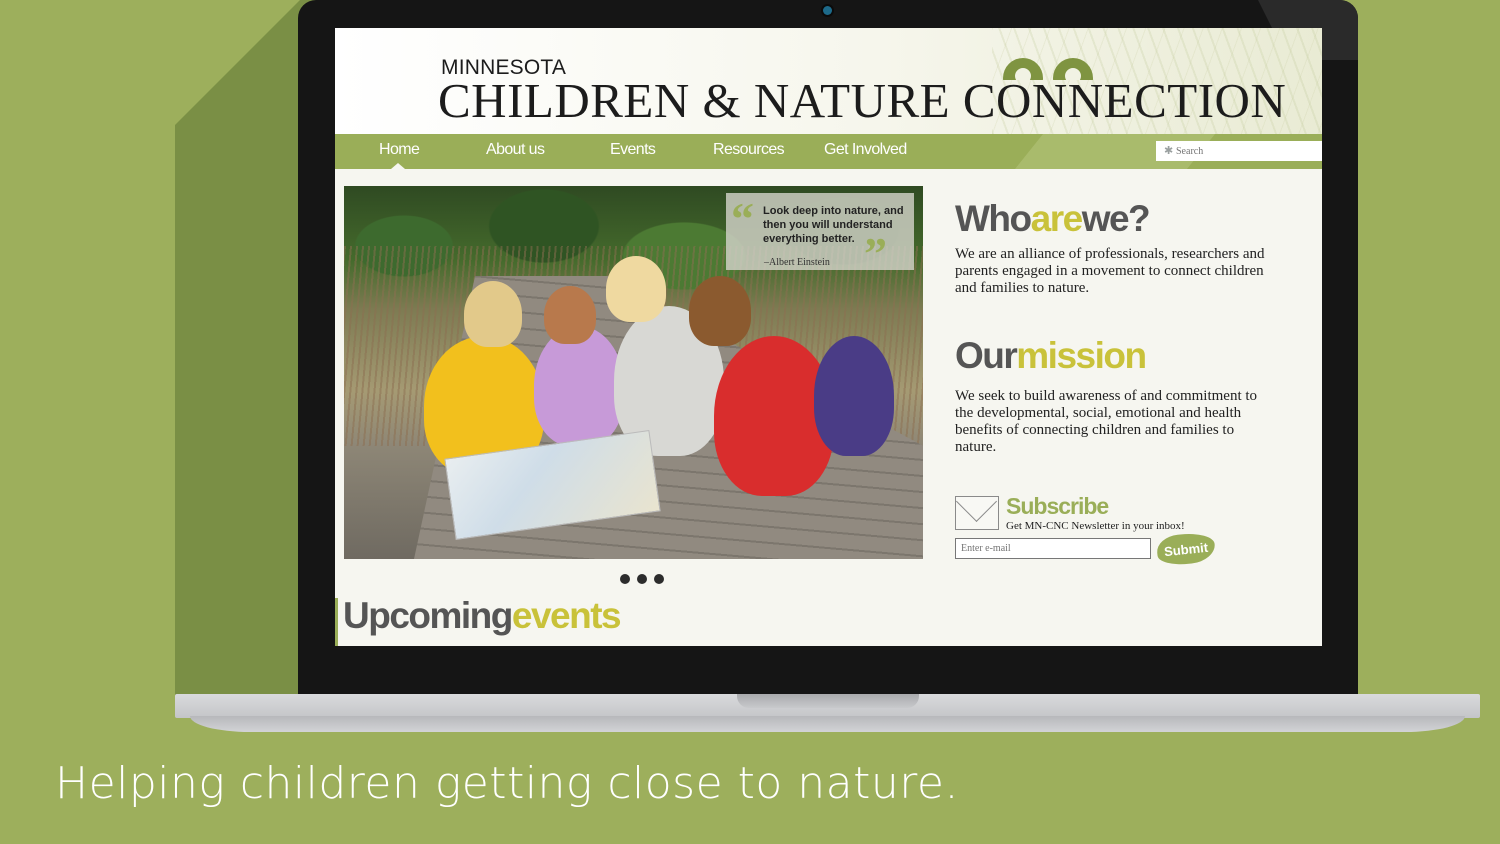  I want to click on search-icon: ✱, so click(1169, 151).